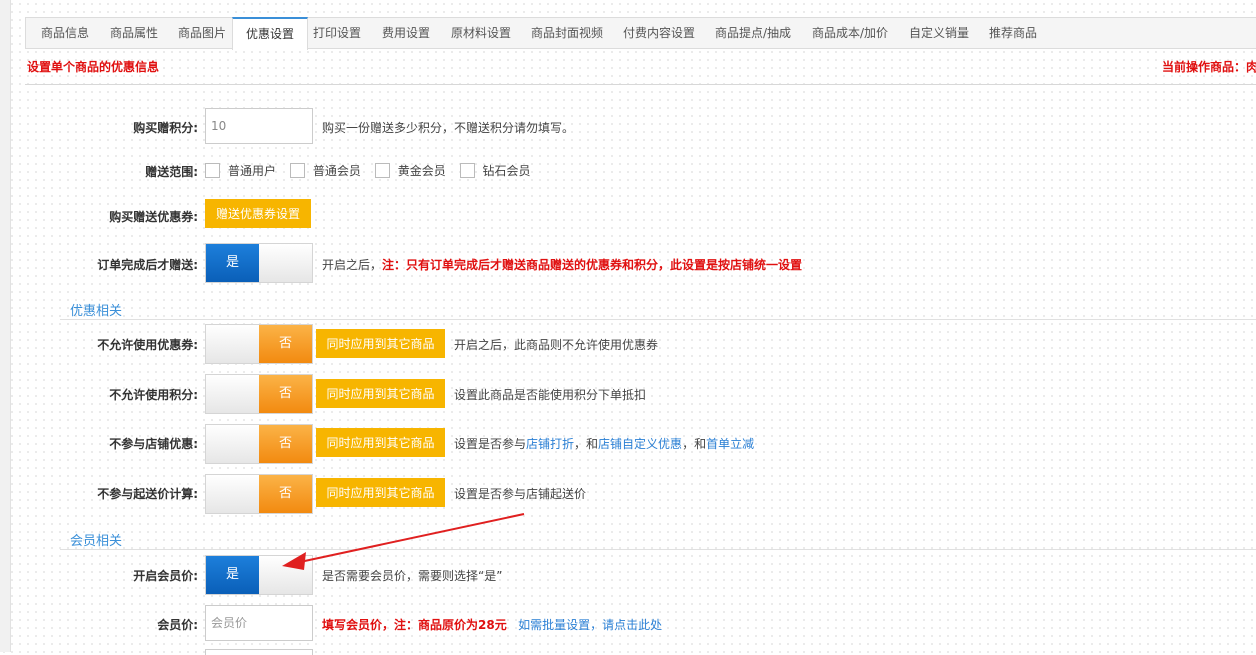  What do you see at coordinates (403, 541) in the screenshot?
I see `annotation-arrow-icon` at bounding box center [403, 541].